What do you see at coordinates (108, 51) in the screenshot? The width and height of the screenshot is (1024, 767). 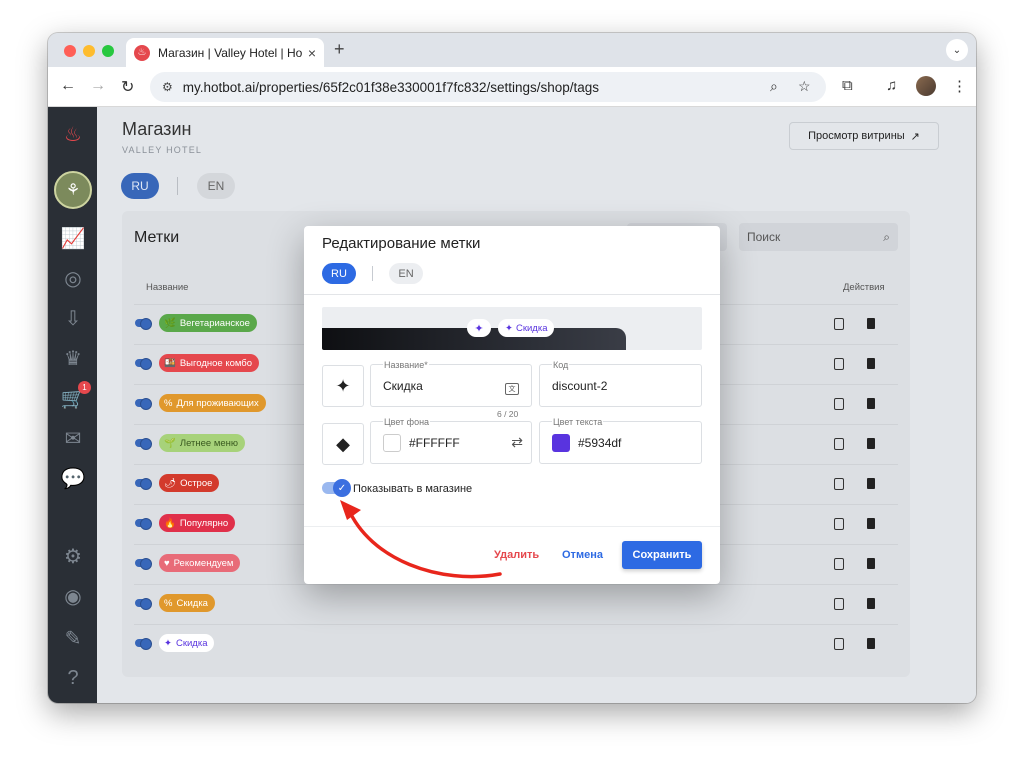 I see `maximize-window-button` at bounding box center [108, 51].